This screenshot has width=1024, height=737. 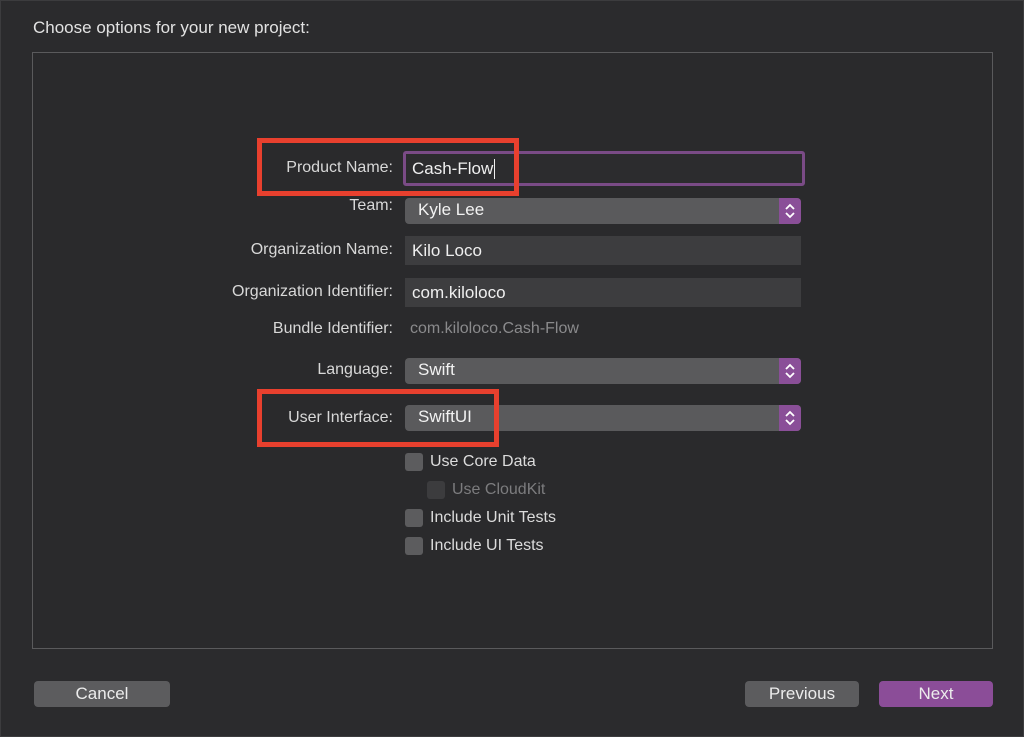 What do you see at coordinates (604, 168) in the screenshot?
I see `product-name-field: Cash-Flow` at bounding box center [604, 168].